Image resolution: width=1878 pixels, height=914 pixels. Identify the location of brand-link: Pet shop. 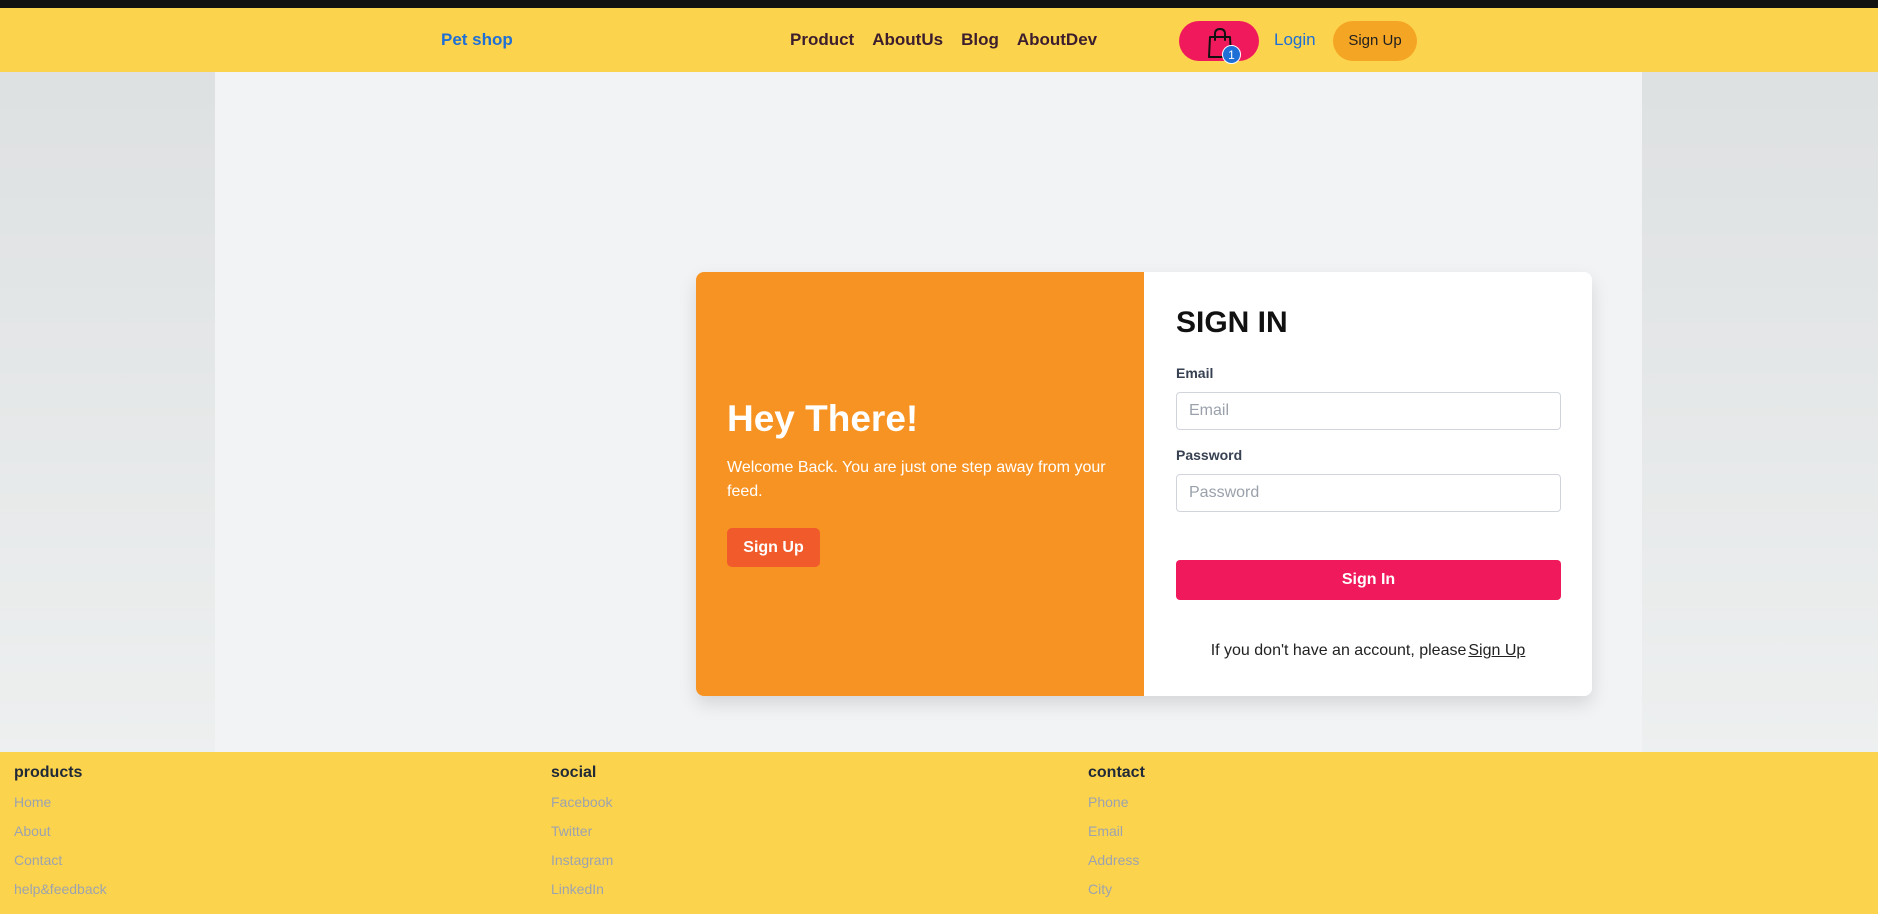
(477, 40).